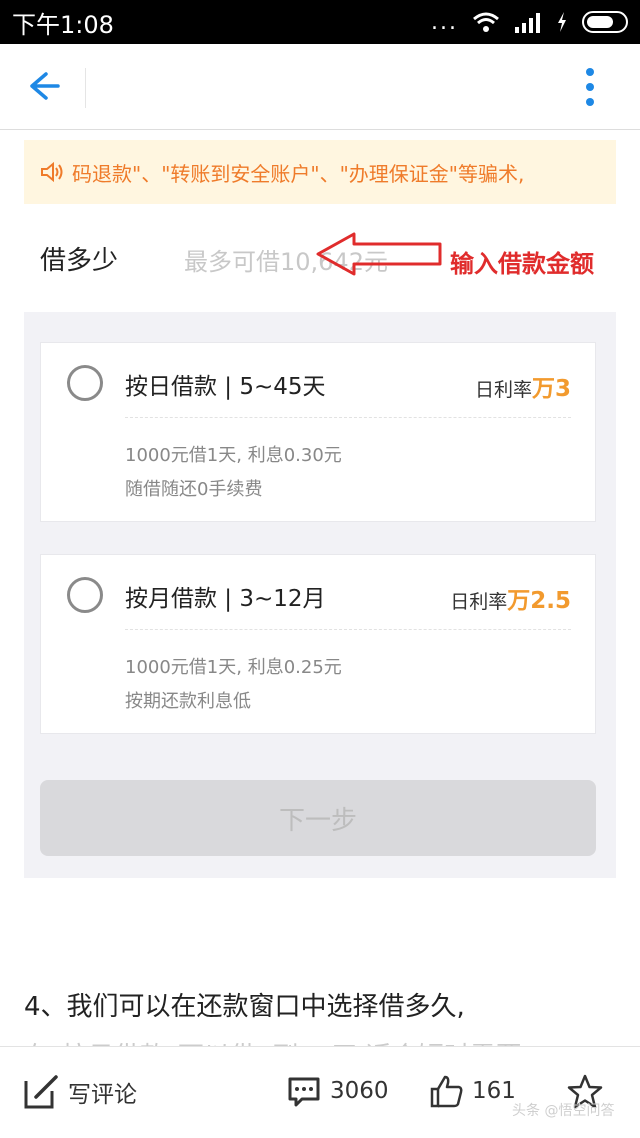 The image size is (640, 1138). I want to click on notice-text: 码退款"、"转账到安全账户"、"办理保证金"等骗术,, so click(298, 173).